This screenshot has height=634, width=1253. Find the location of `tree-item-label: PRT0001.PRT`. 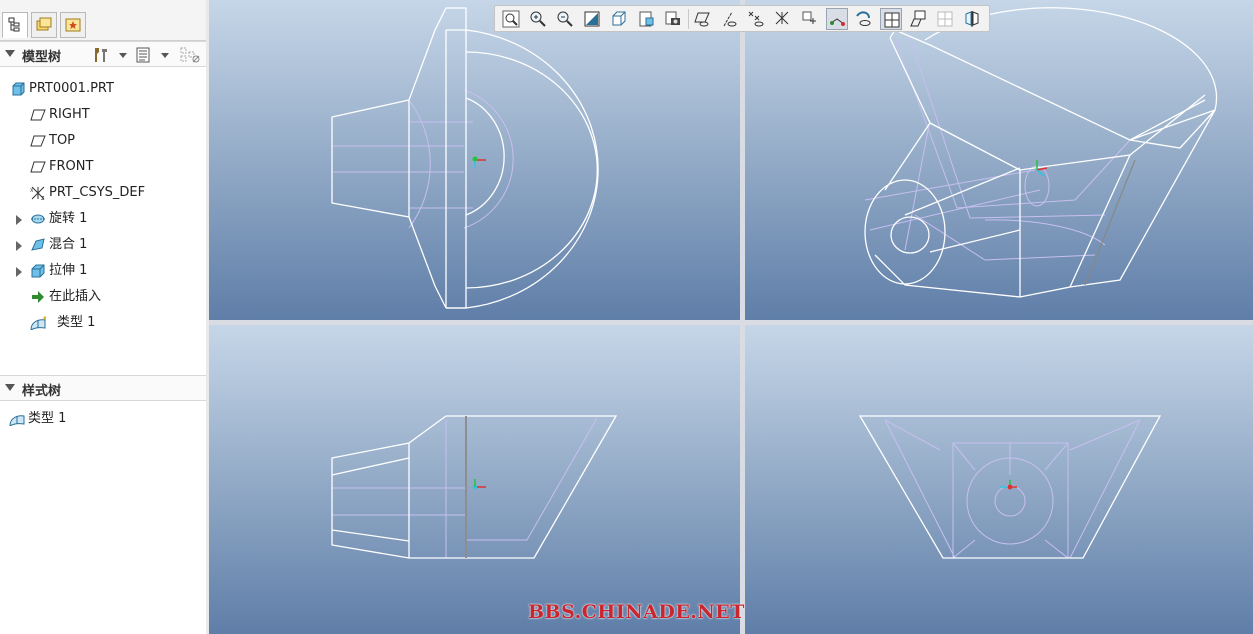

tree-item-label: PRT0001.PRT is located at coordinates (71, 88).